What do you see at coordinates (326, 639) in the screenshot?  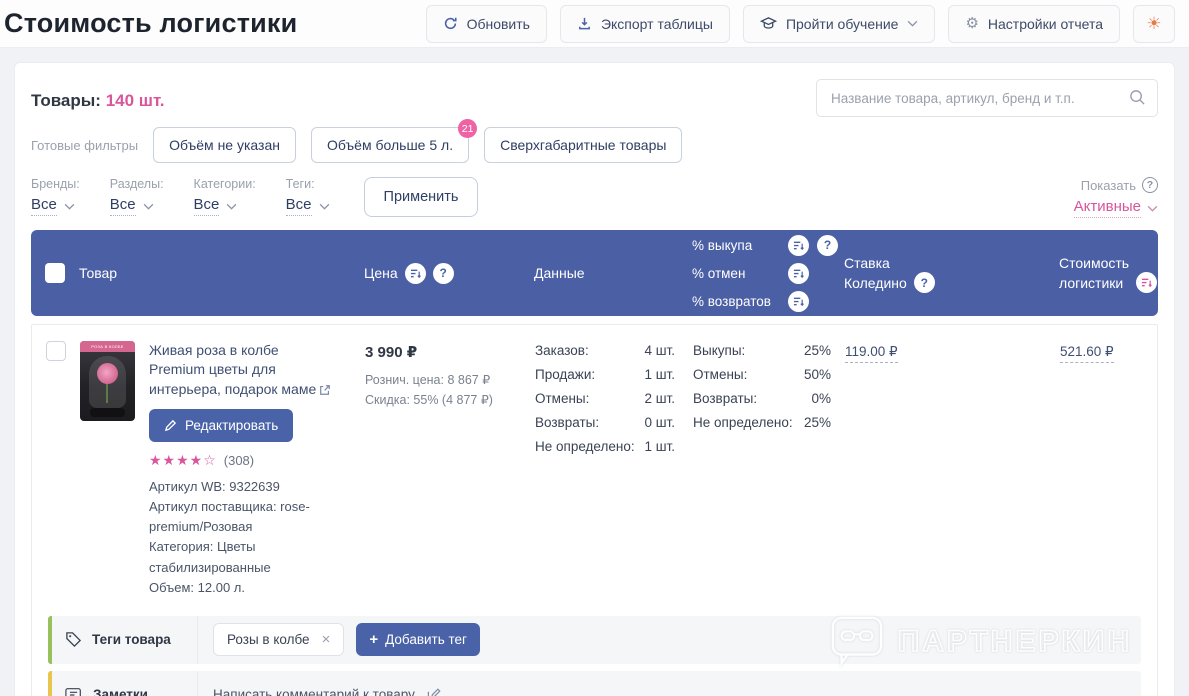 I see `remove-tag-icon: ×` at bounding box center [326, 639].